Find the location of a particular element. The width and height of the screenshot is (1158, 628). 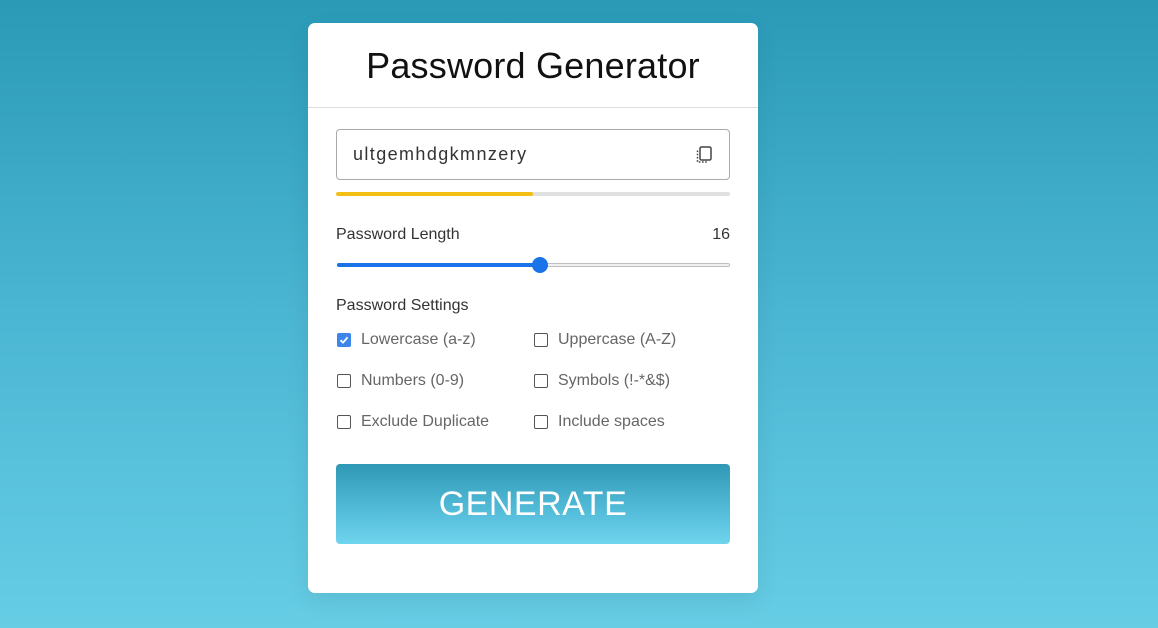

length-row: Password Length 16 is located at coordinates (533, 235).